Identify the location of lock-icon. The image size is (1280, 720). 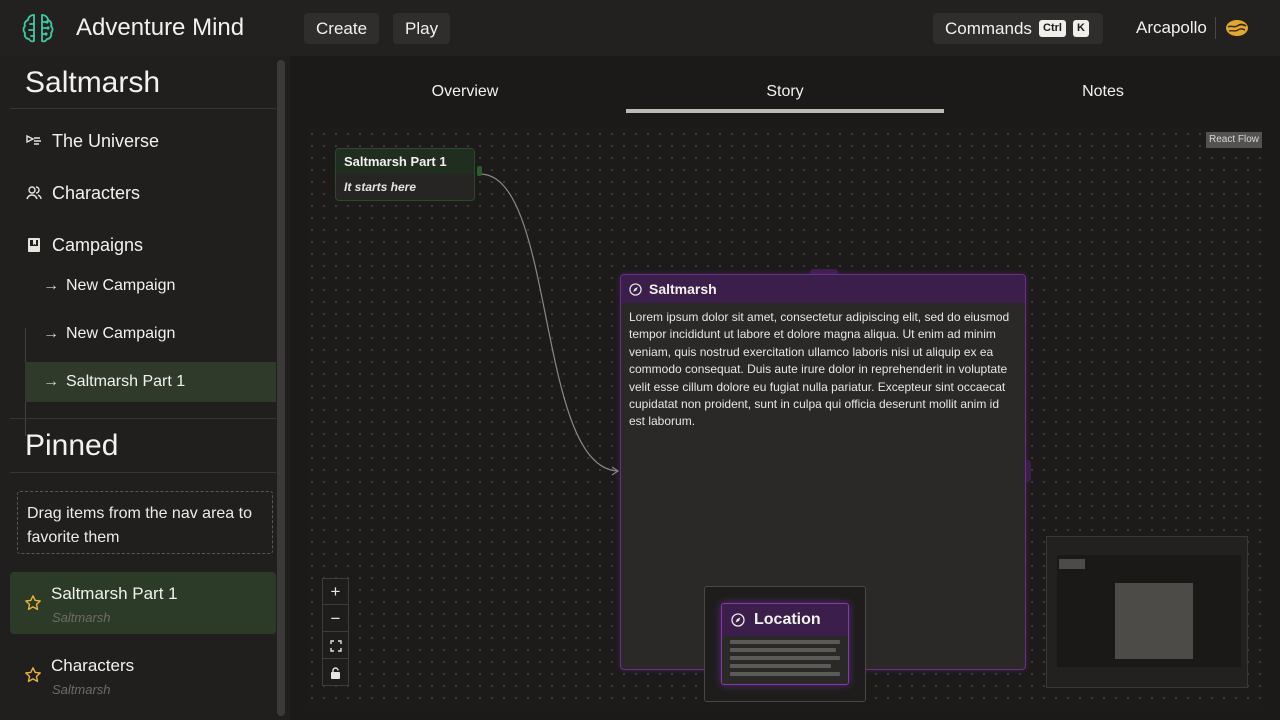
(335, 673).